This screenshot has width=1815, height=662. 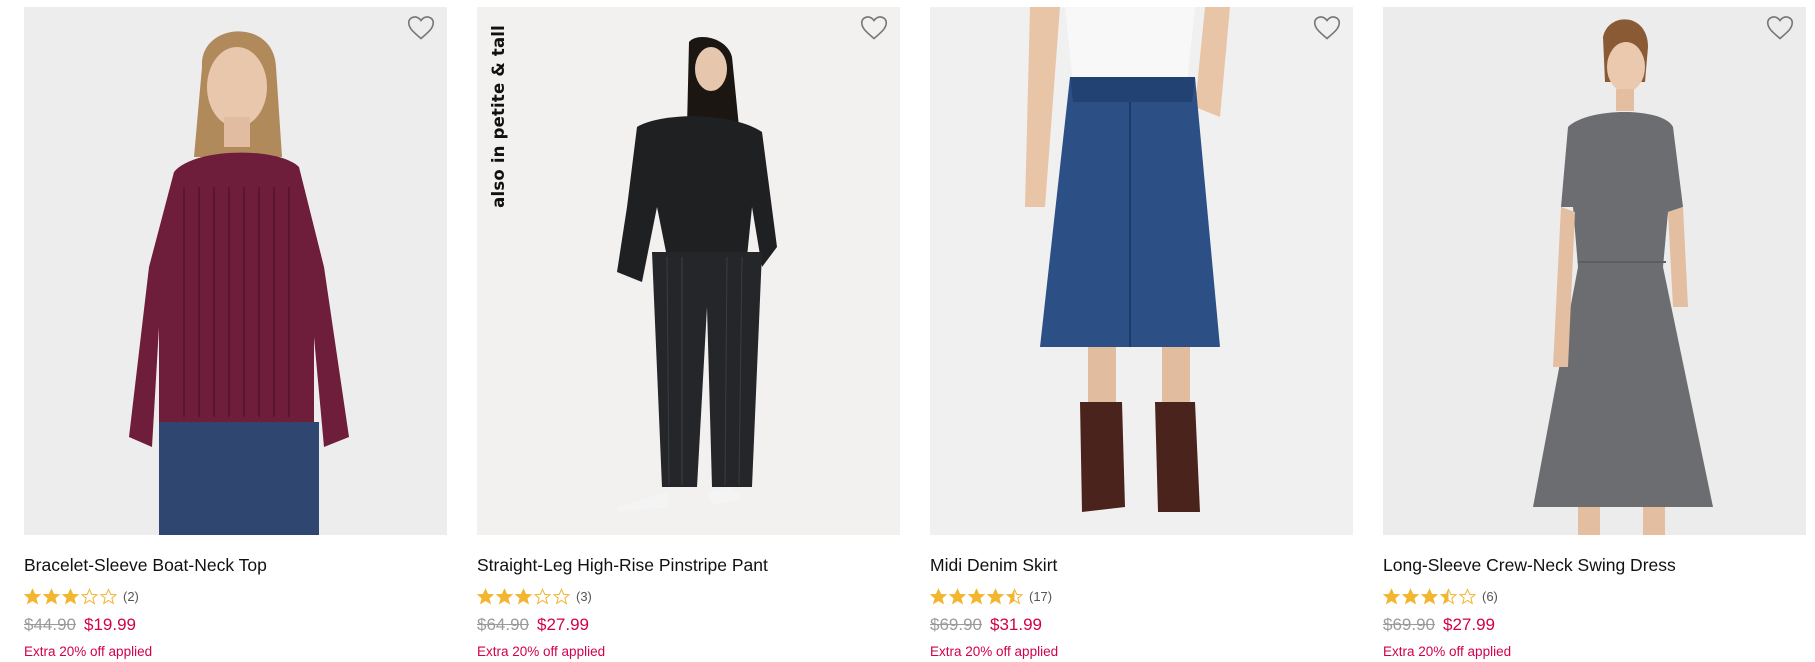 I want to click on product-name: Bracelet-Sleeve Boat-Neck Top, so click(x=235, y=565).